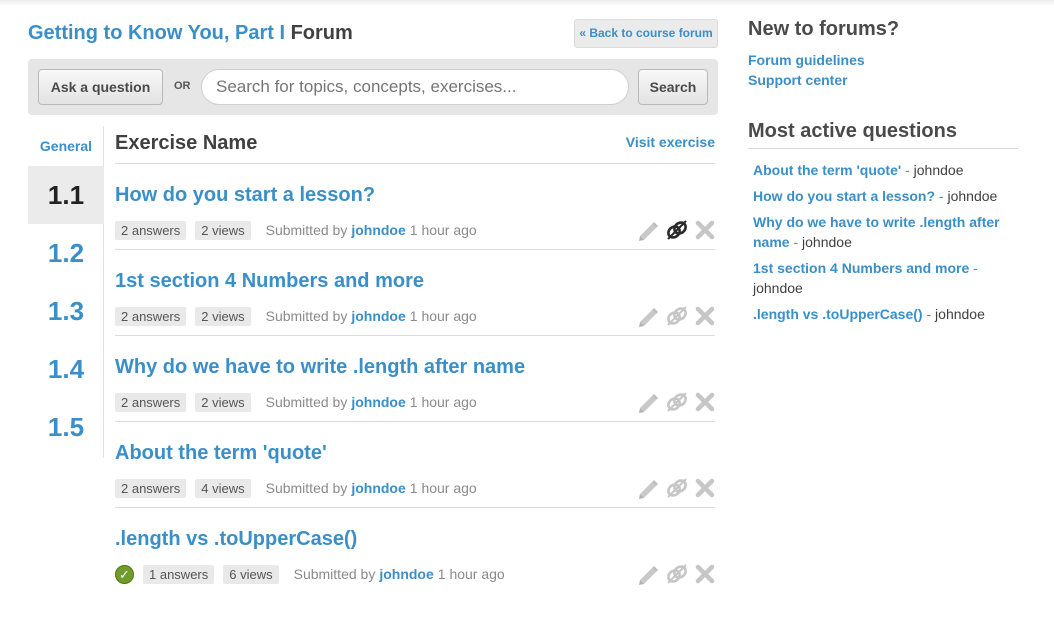 The height and width of the screenshot is (630, 1054). I want to click on search-bar: Ask a question OR Search, so click(373, 87).